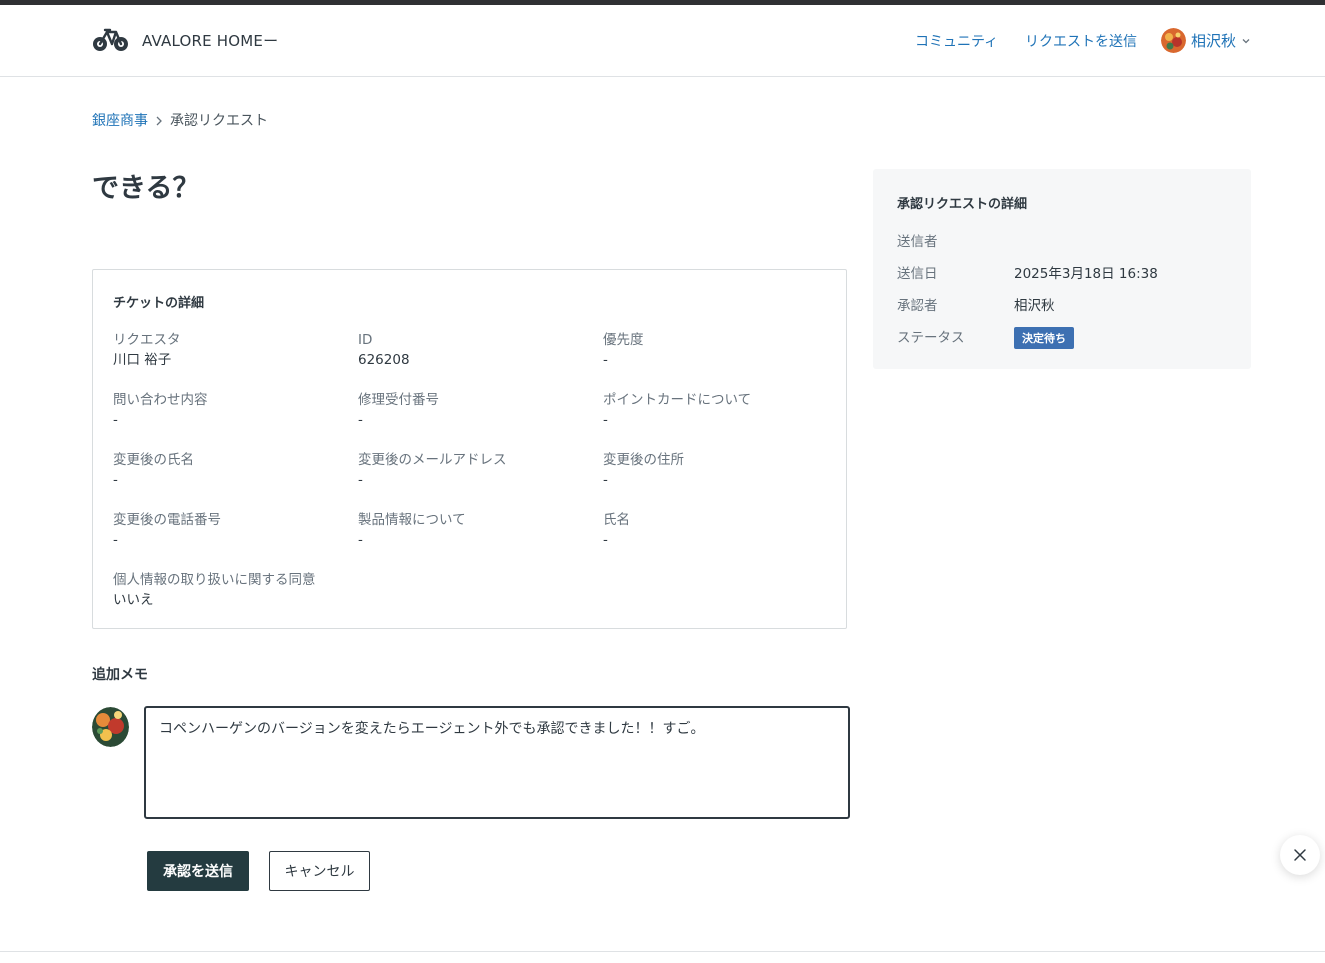 The width and height of the screenshot is (1325, 963). I want to click on floating-close-button, so click(1300, 855).